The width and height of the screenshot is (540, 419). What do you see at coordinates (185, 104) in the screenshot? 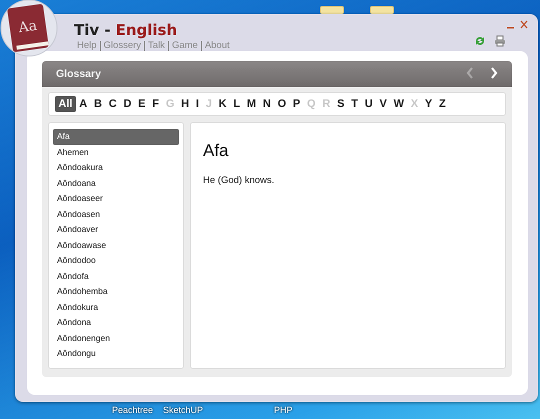
I see `letter-filter: H` at bounding box center [185, 104].